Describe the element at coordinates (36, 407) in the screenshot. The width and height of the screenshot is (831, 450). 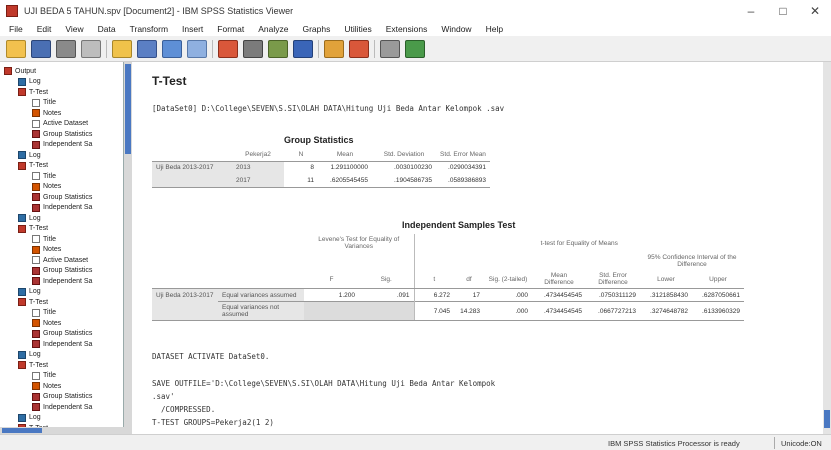
I see `table-icon` at that location.